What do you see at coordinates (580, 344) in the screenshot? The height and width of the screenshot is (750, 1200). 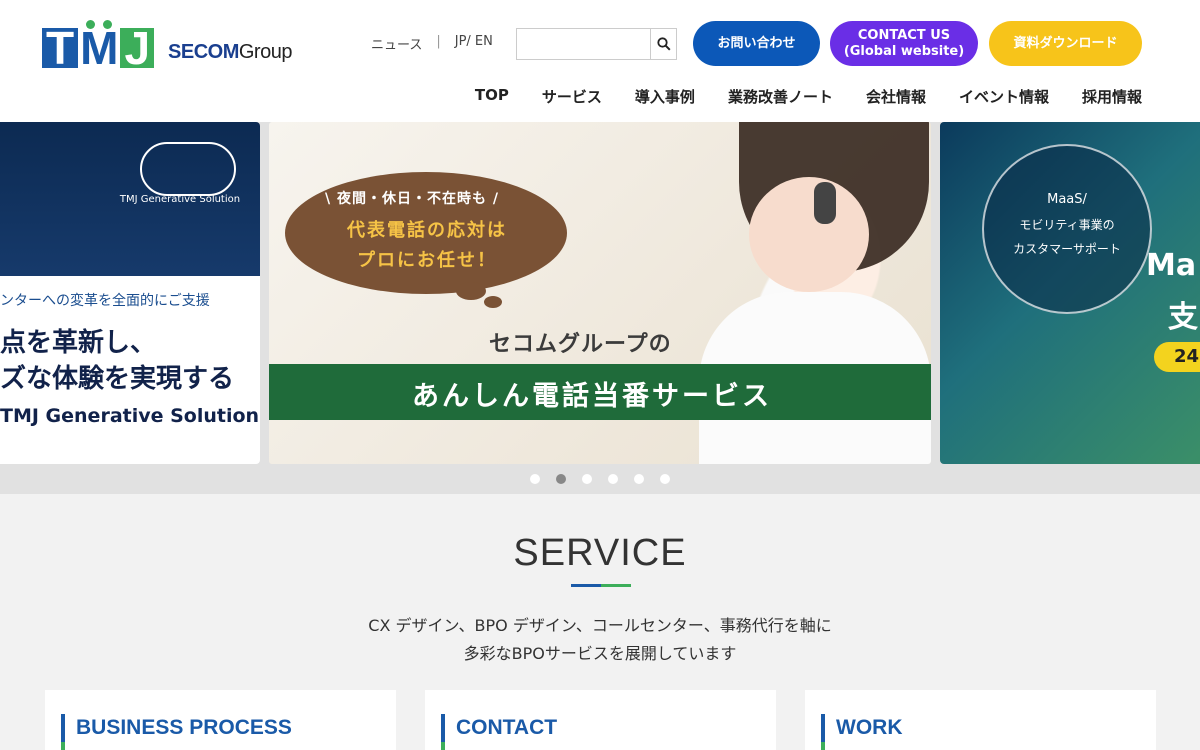 I see `slide-subtitle: セコムグループの` at bounding box center [580, 344].